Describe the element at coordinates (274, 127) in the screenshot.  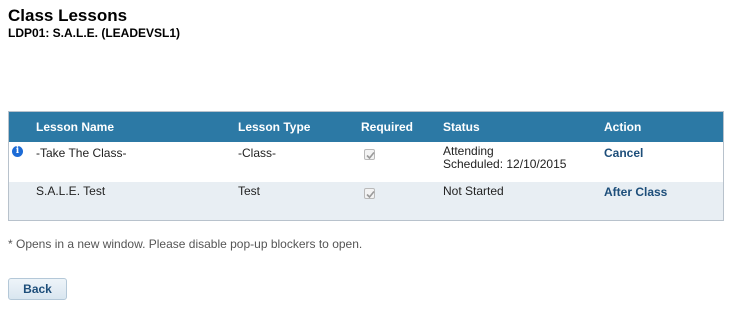
I see `column-header-lesson-type: Lesson Type` at that location.